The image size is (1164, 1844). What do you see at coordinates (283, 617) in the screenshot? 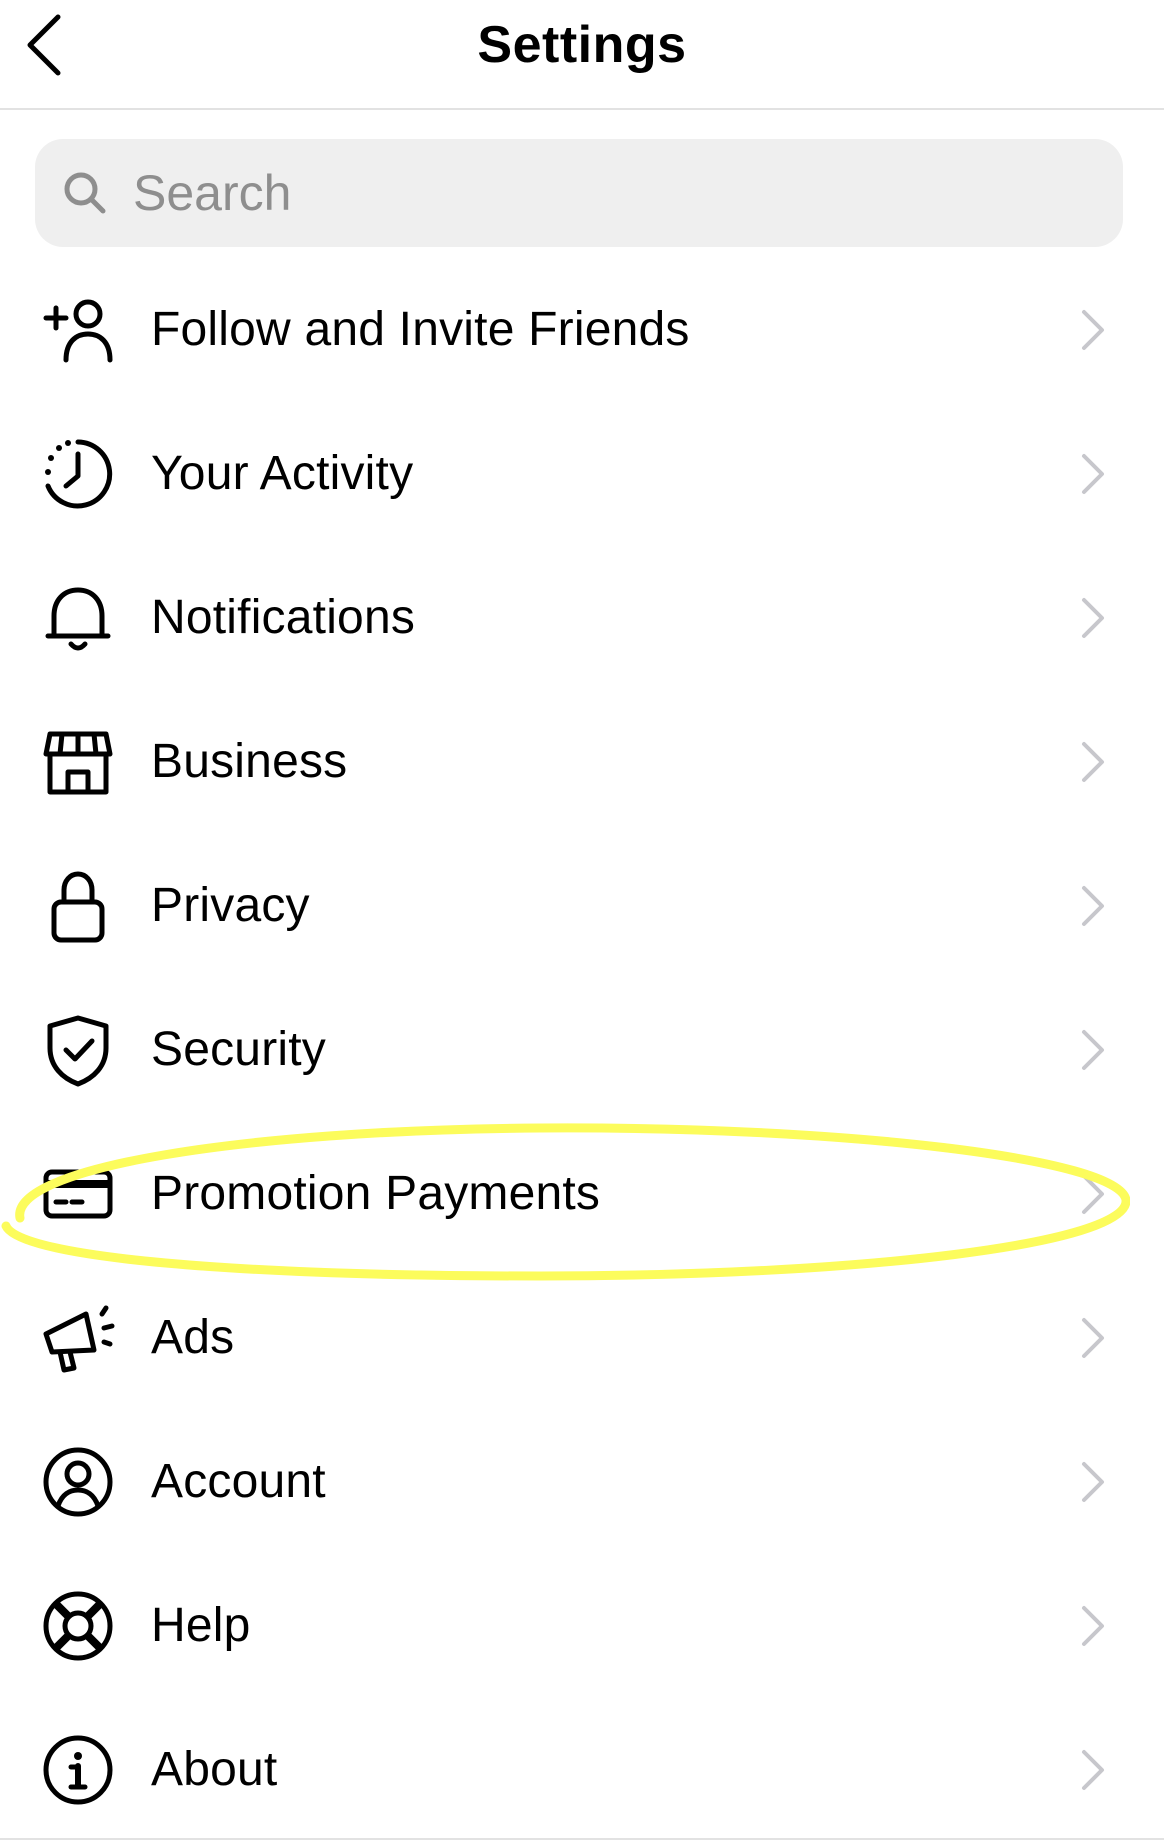
I see `menu-item-label: Notifications` at bounding box center [283, 617].